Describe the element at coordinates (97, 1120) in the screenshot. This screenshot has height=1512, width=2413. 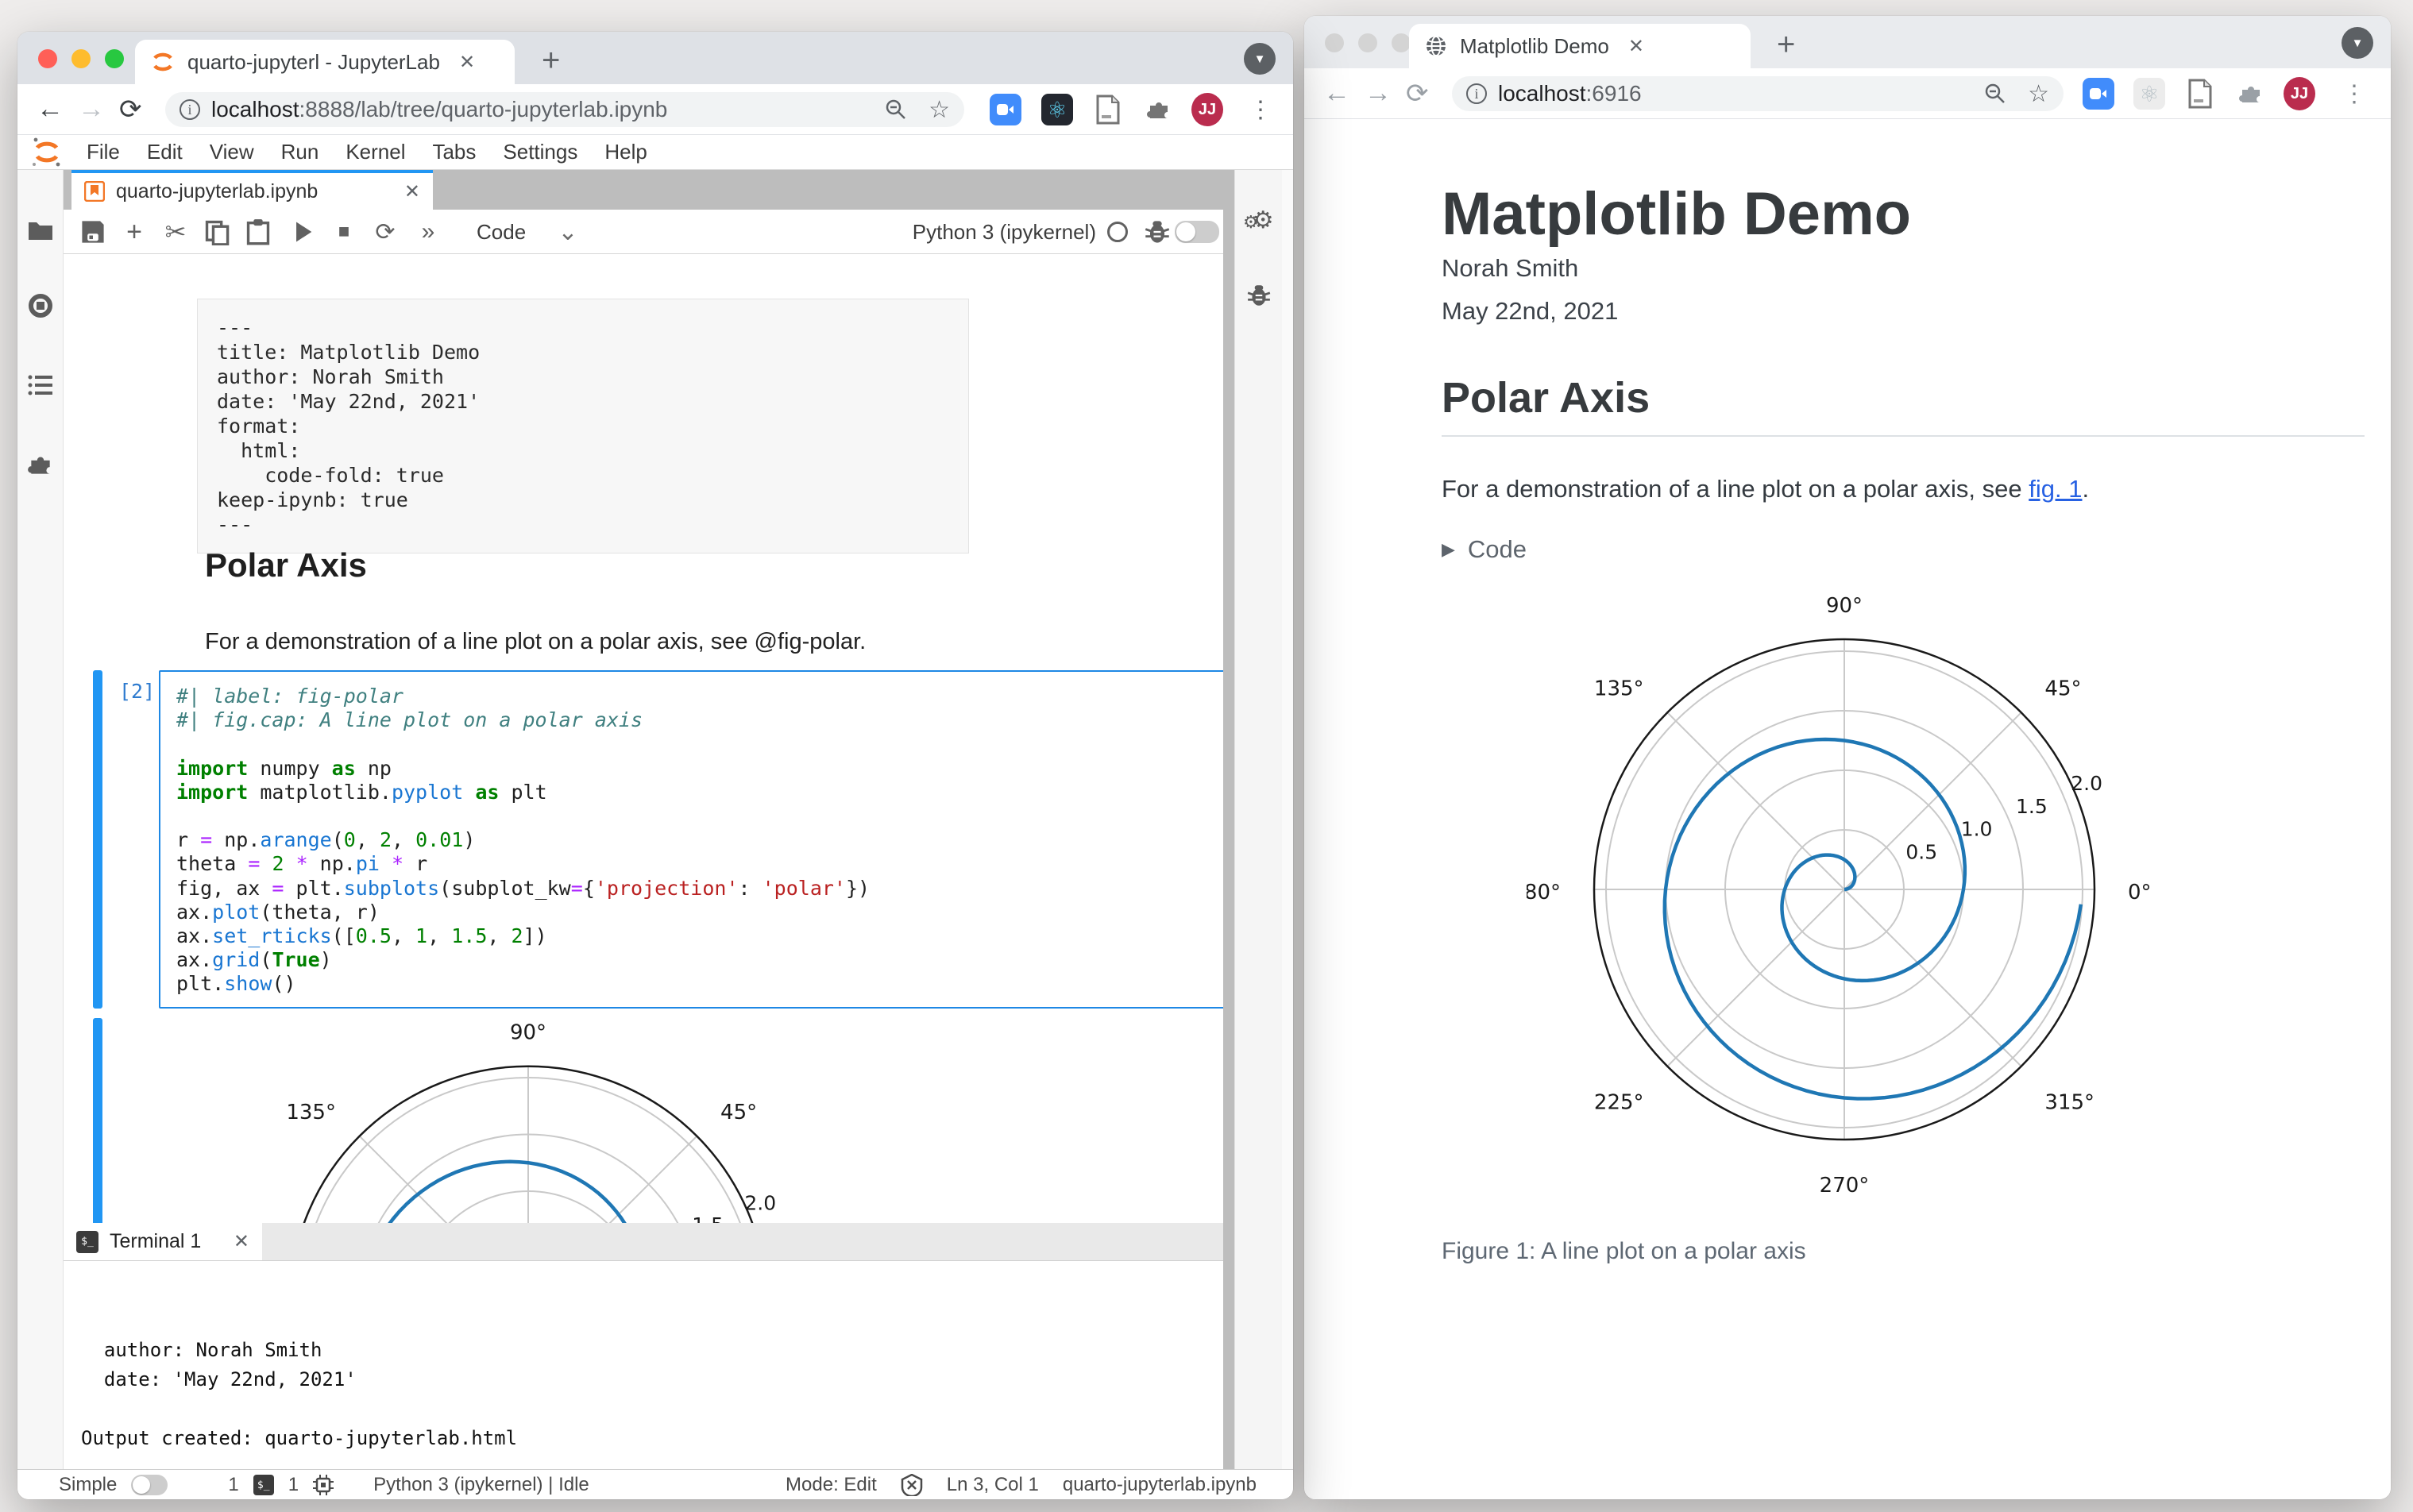
I see `output-collapser` at that location.